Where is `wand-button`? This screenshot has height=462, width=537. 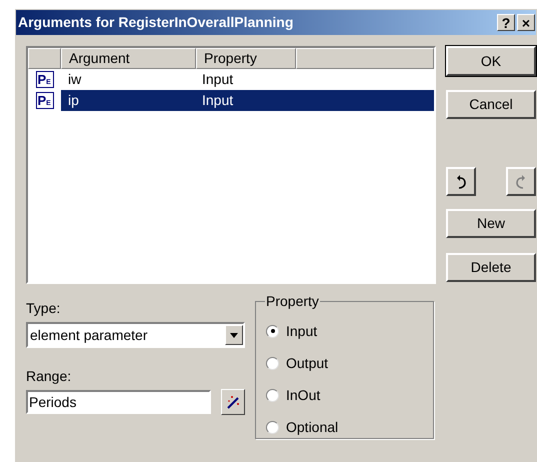
wand-button is located at coordinates (233, 402).